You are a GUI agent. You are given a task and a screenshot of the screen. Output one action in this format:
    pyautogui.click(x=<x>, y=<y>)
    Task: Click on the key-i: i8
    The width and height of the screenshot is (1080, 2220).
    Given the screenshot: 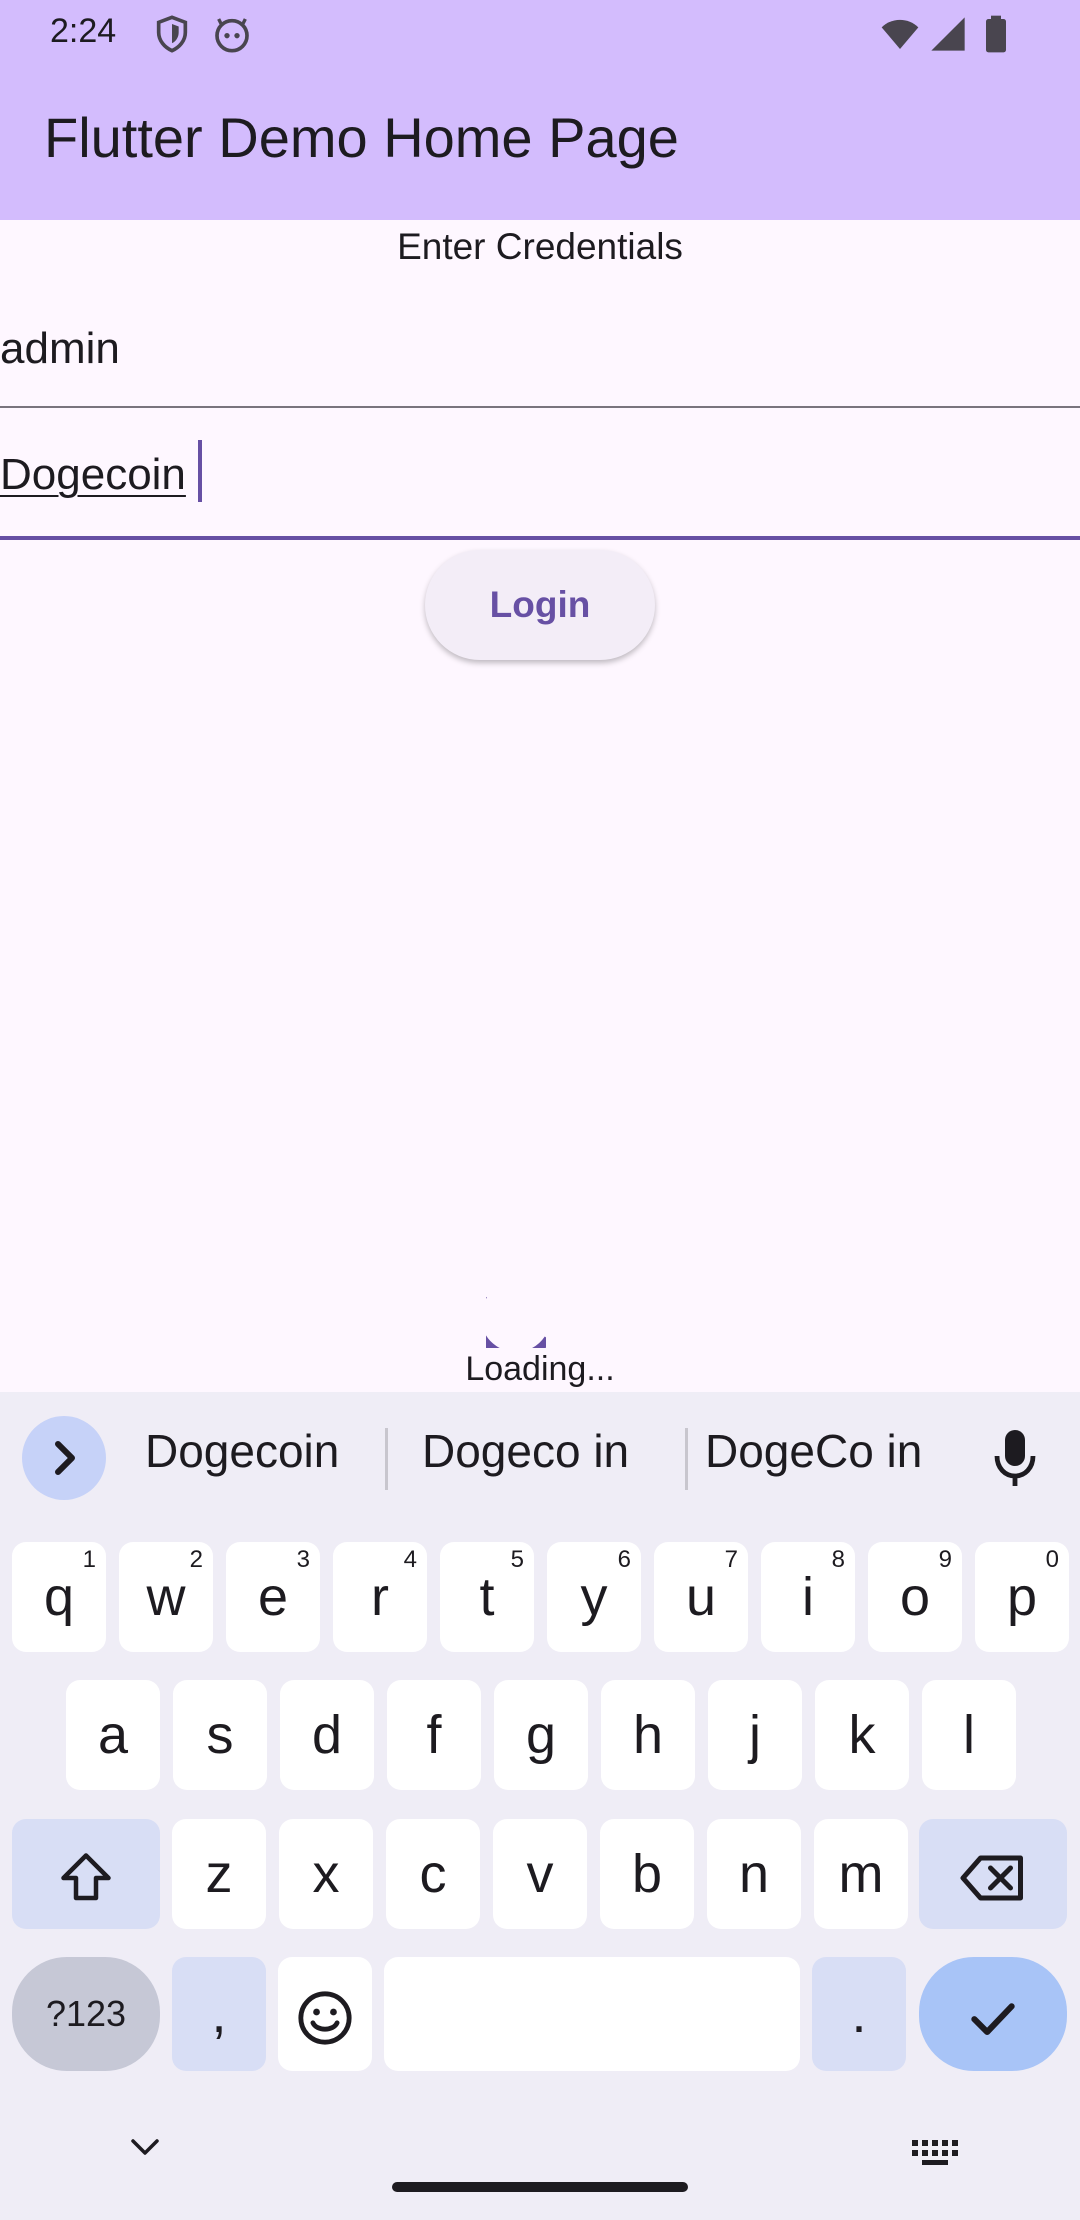 What is the action you would take?
    pyautogui.click(x=808, y=1597)
    